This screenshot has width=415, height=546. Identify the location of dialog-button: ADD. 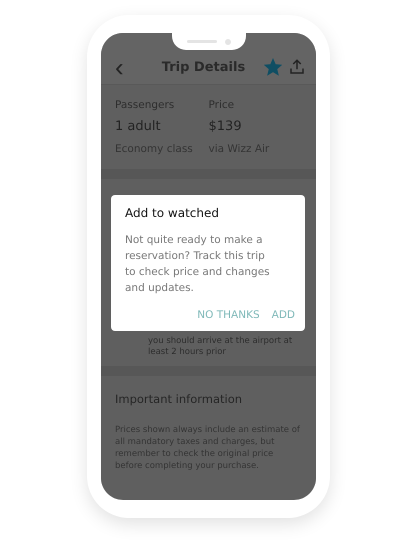
(283, 315).